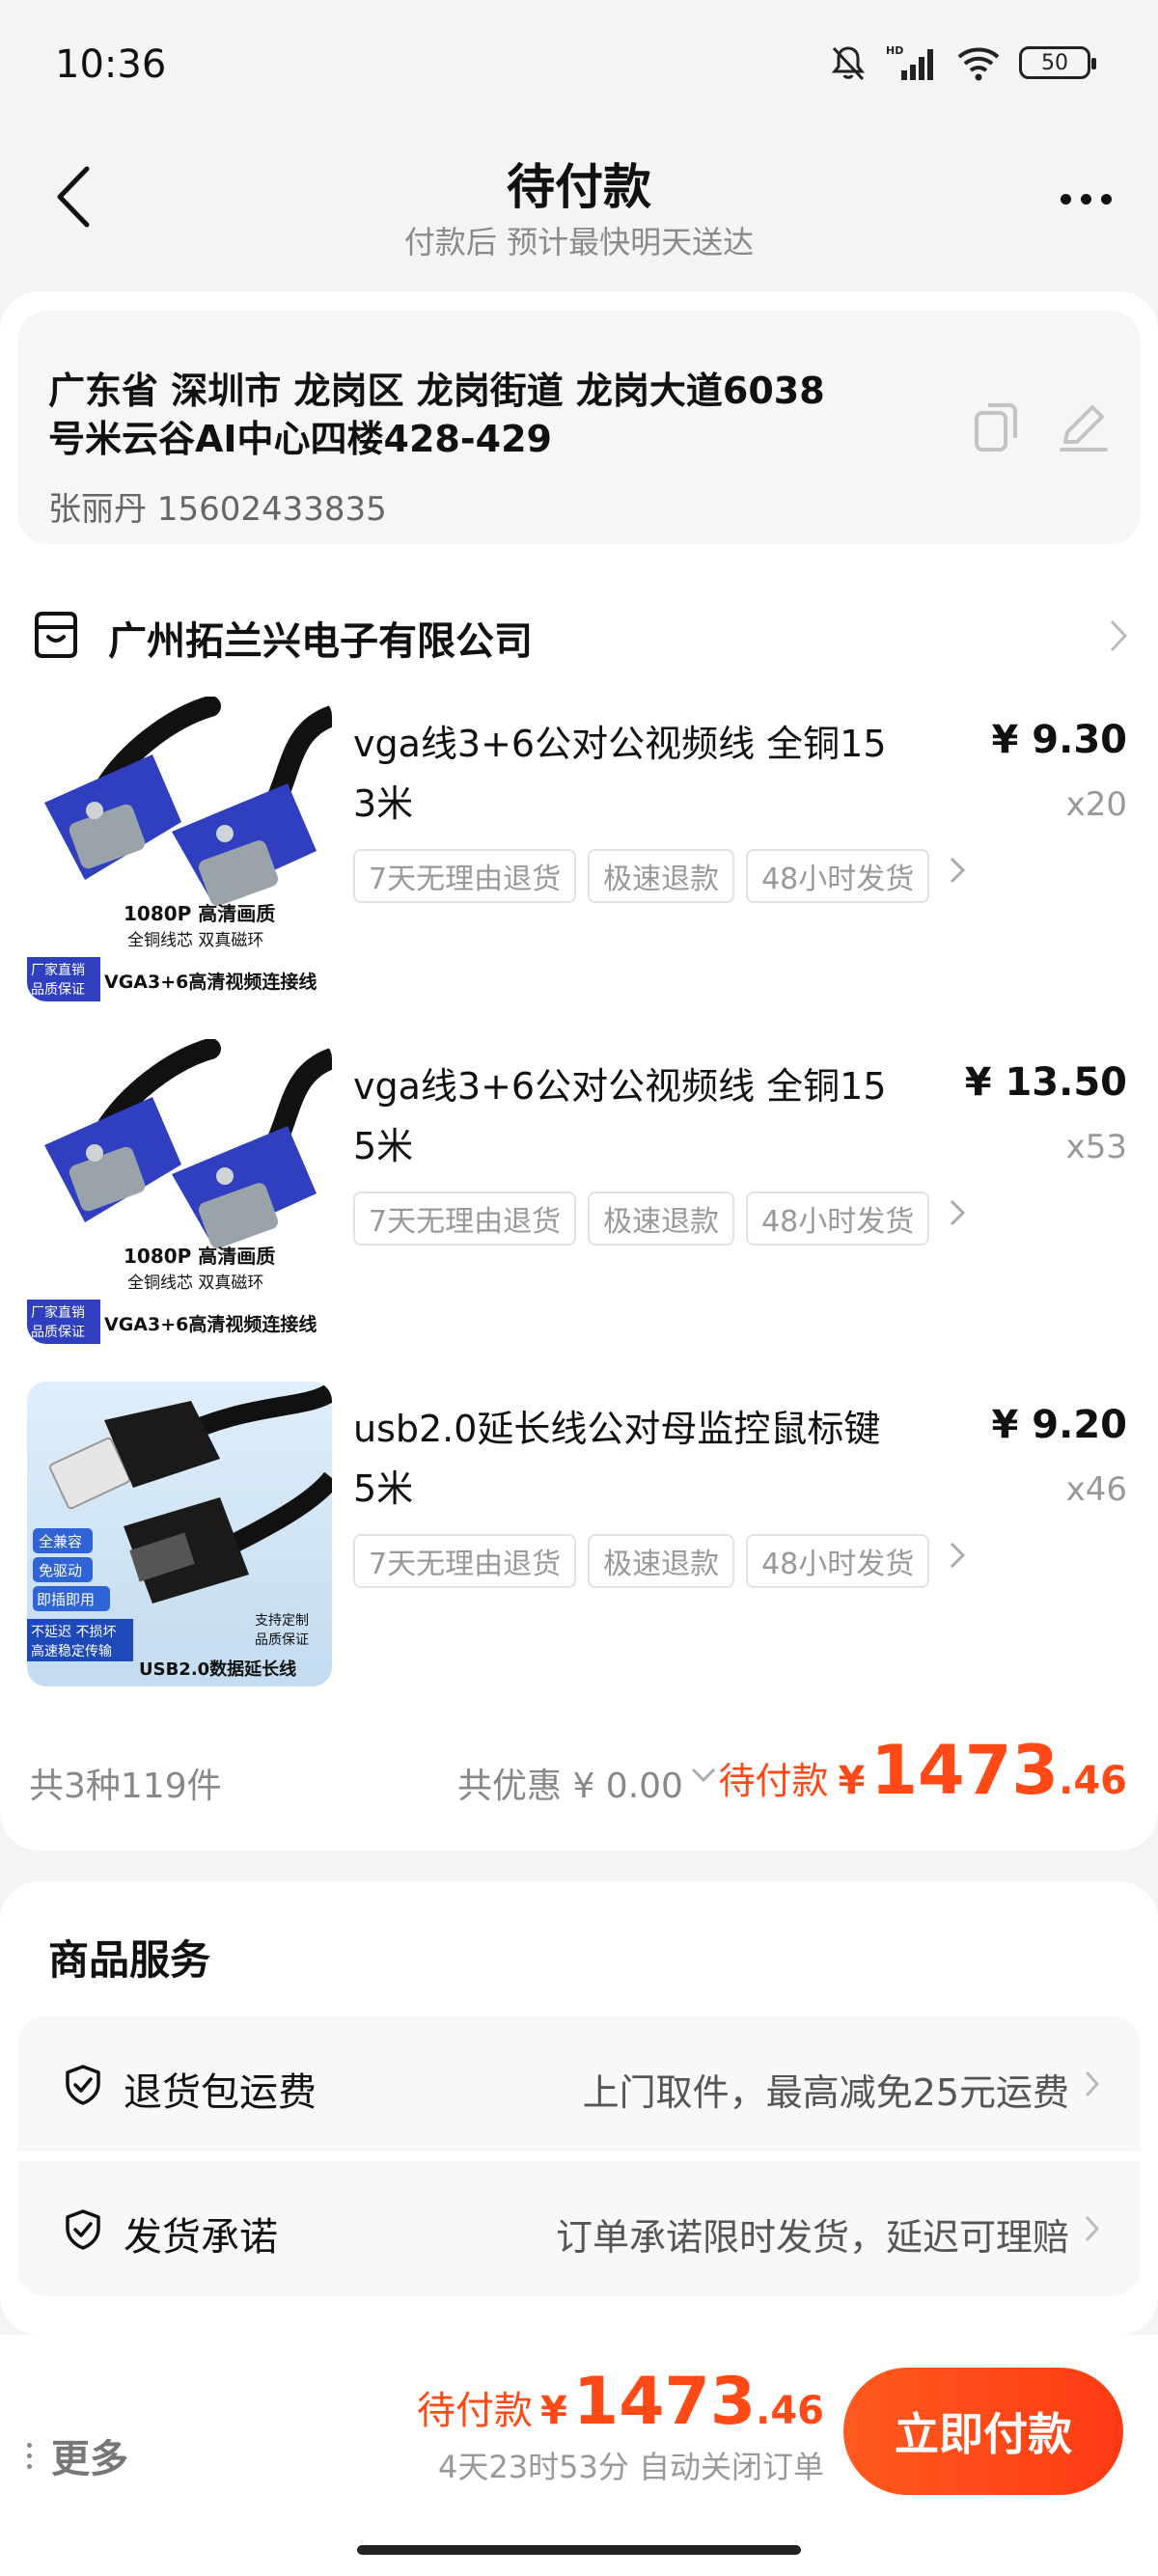 The height and width of the screenshot is (2576, 1158). Describe the element at coordinates (320, 641) in the screenshot. I see `shop-name: 广州拓兰兴电子有限公司` at that location.